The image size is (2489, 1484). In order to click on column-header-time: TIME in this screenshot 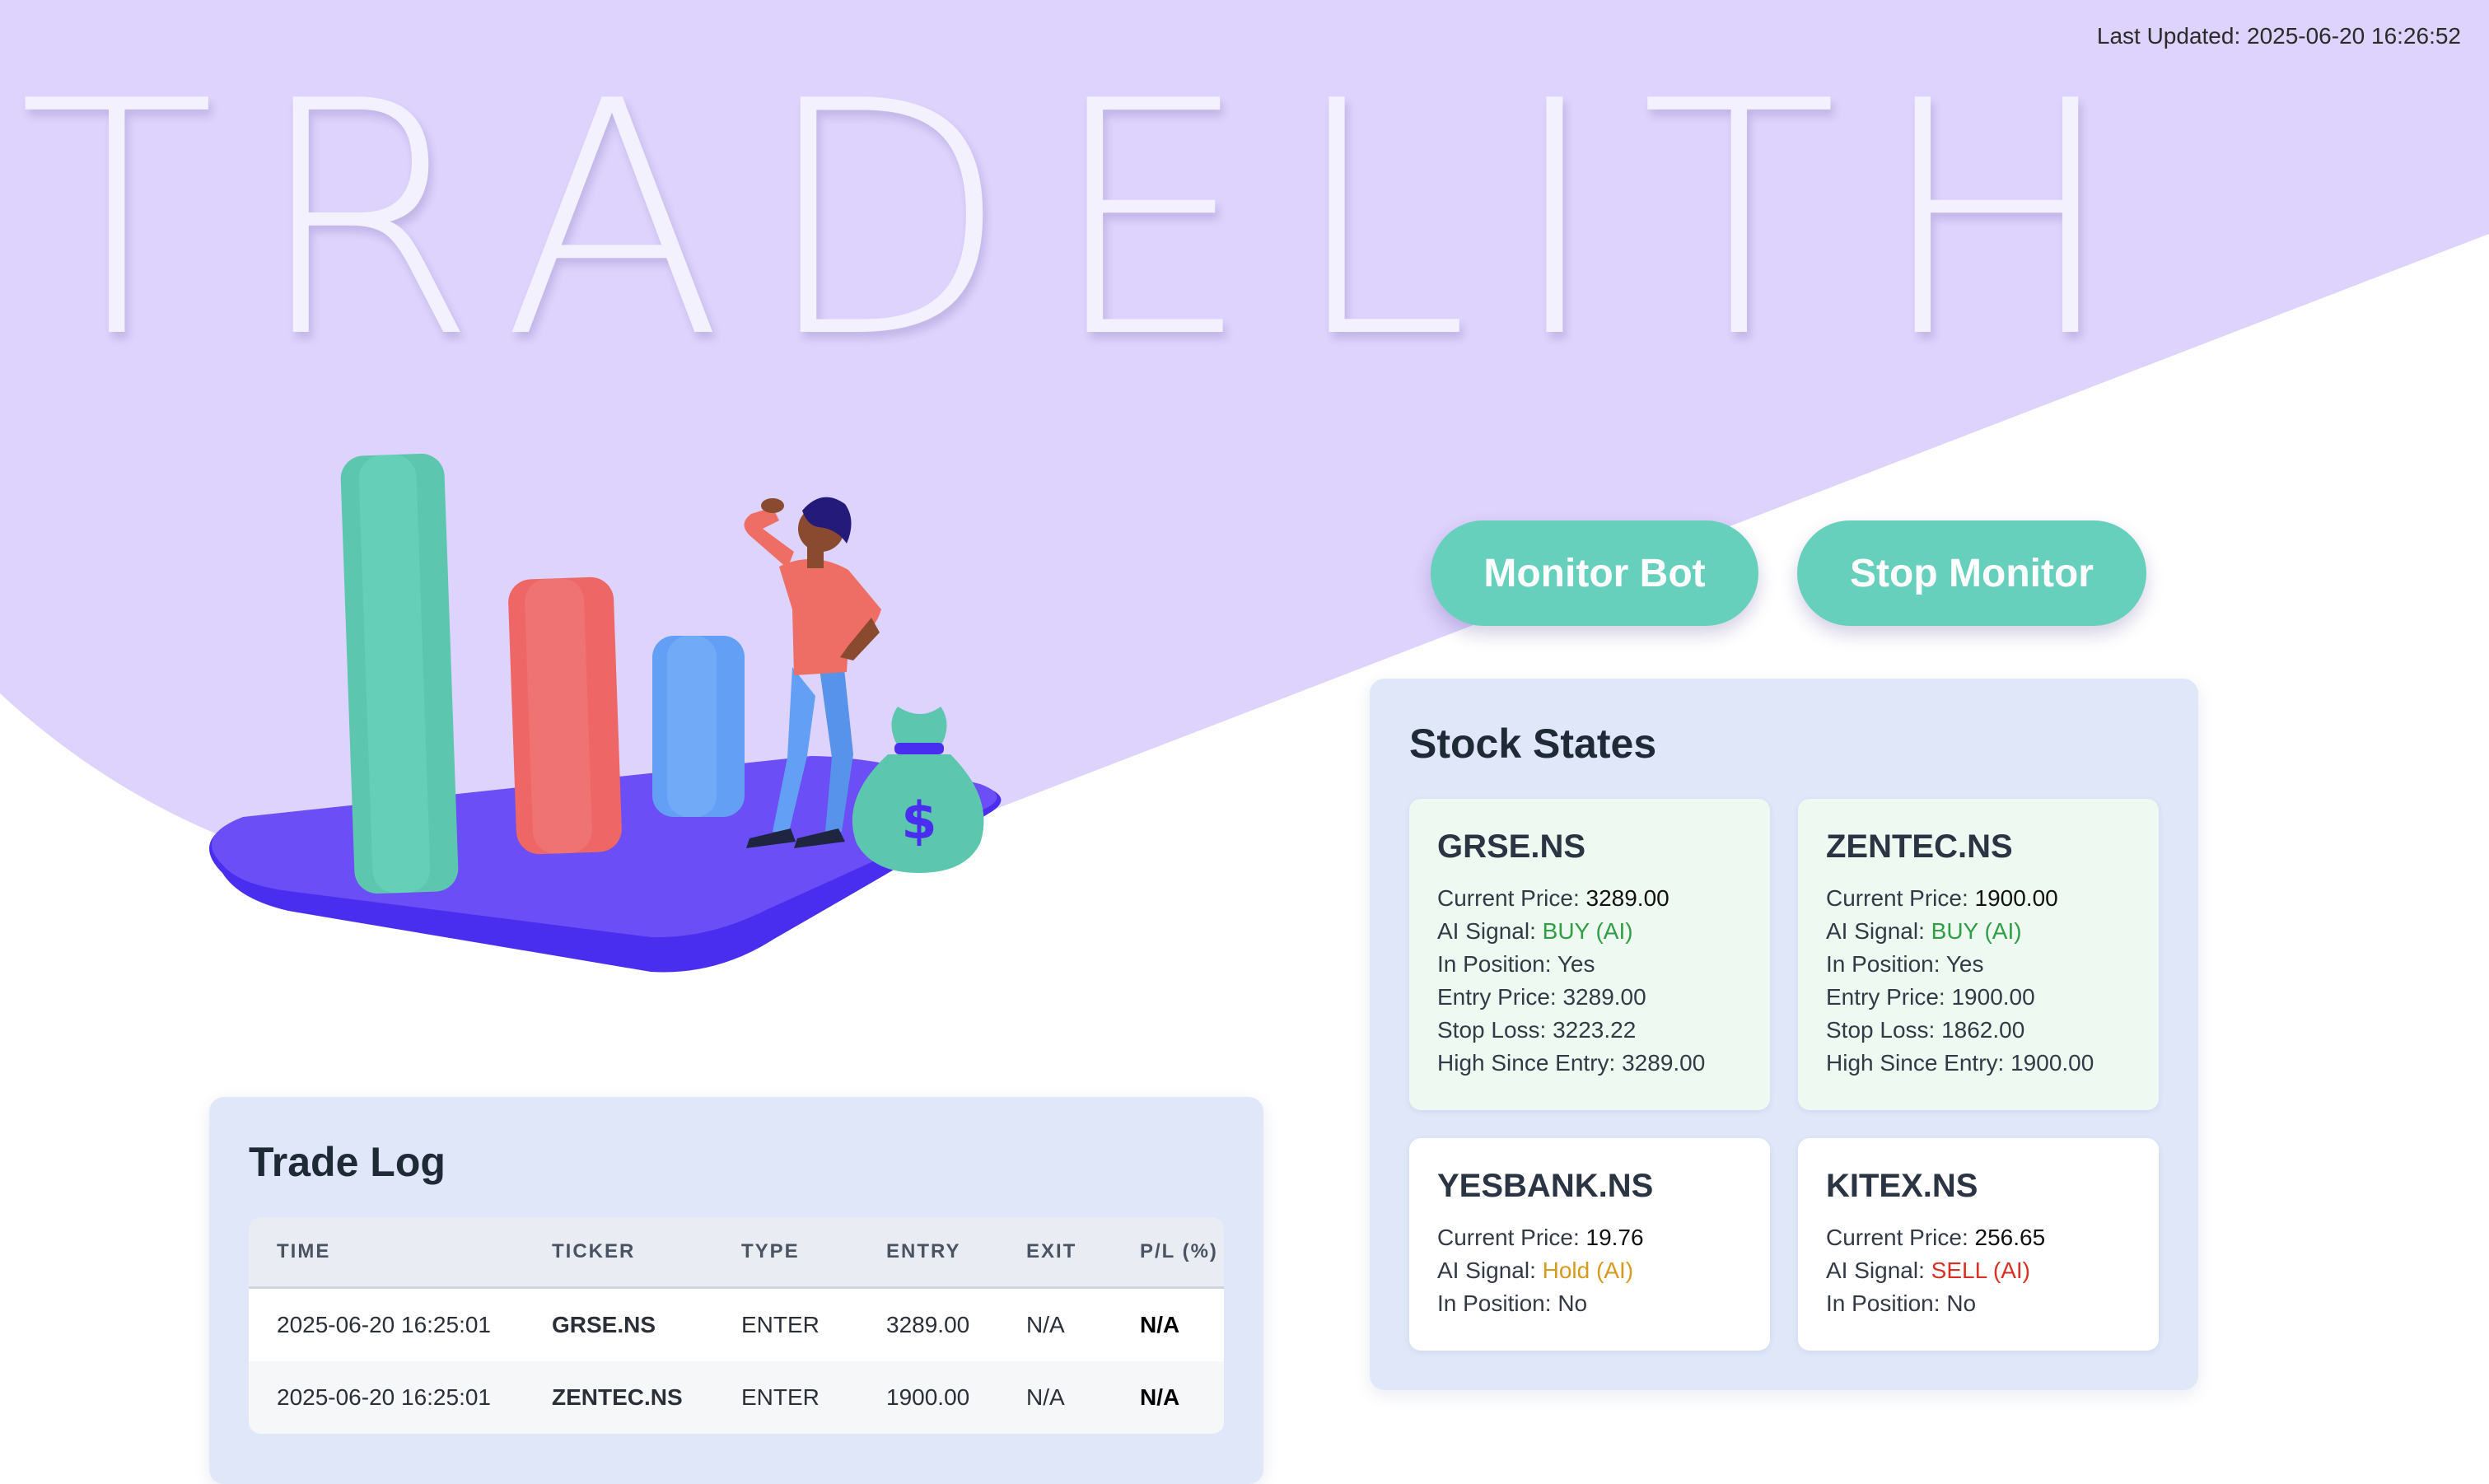, I will do `click(386, 1253)`.